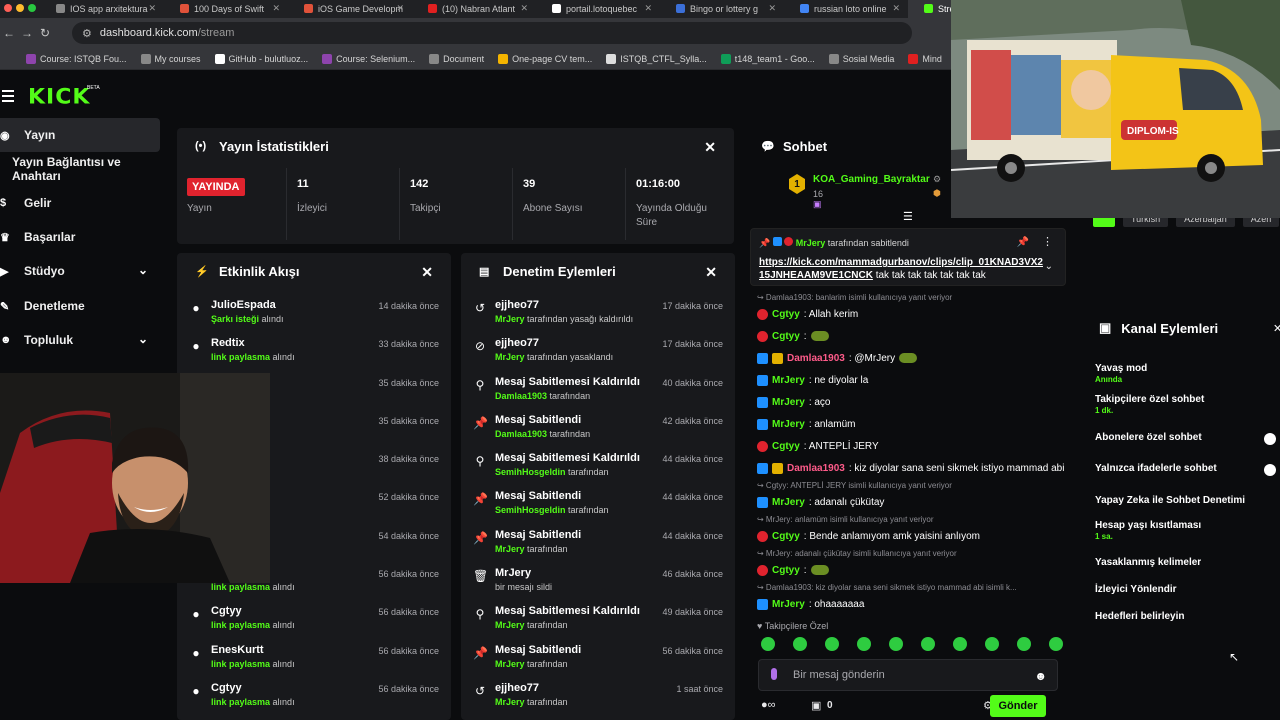 The height and width of the screenshot is (720, 1280). Describe the element at coordinates (8, 97) in the screenshot. I see `menu-icon` at that location.